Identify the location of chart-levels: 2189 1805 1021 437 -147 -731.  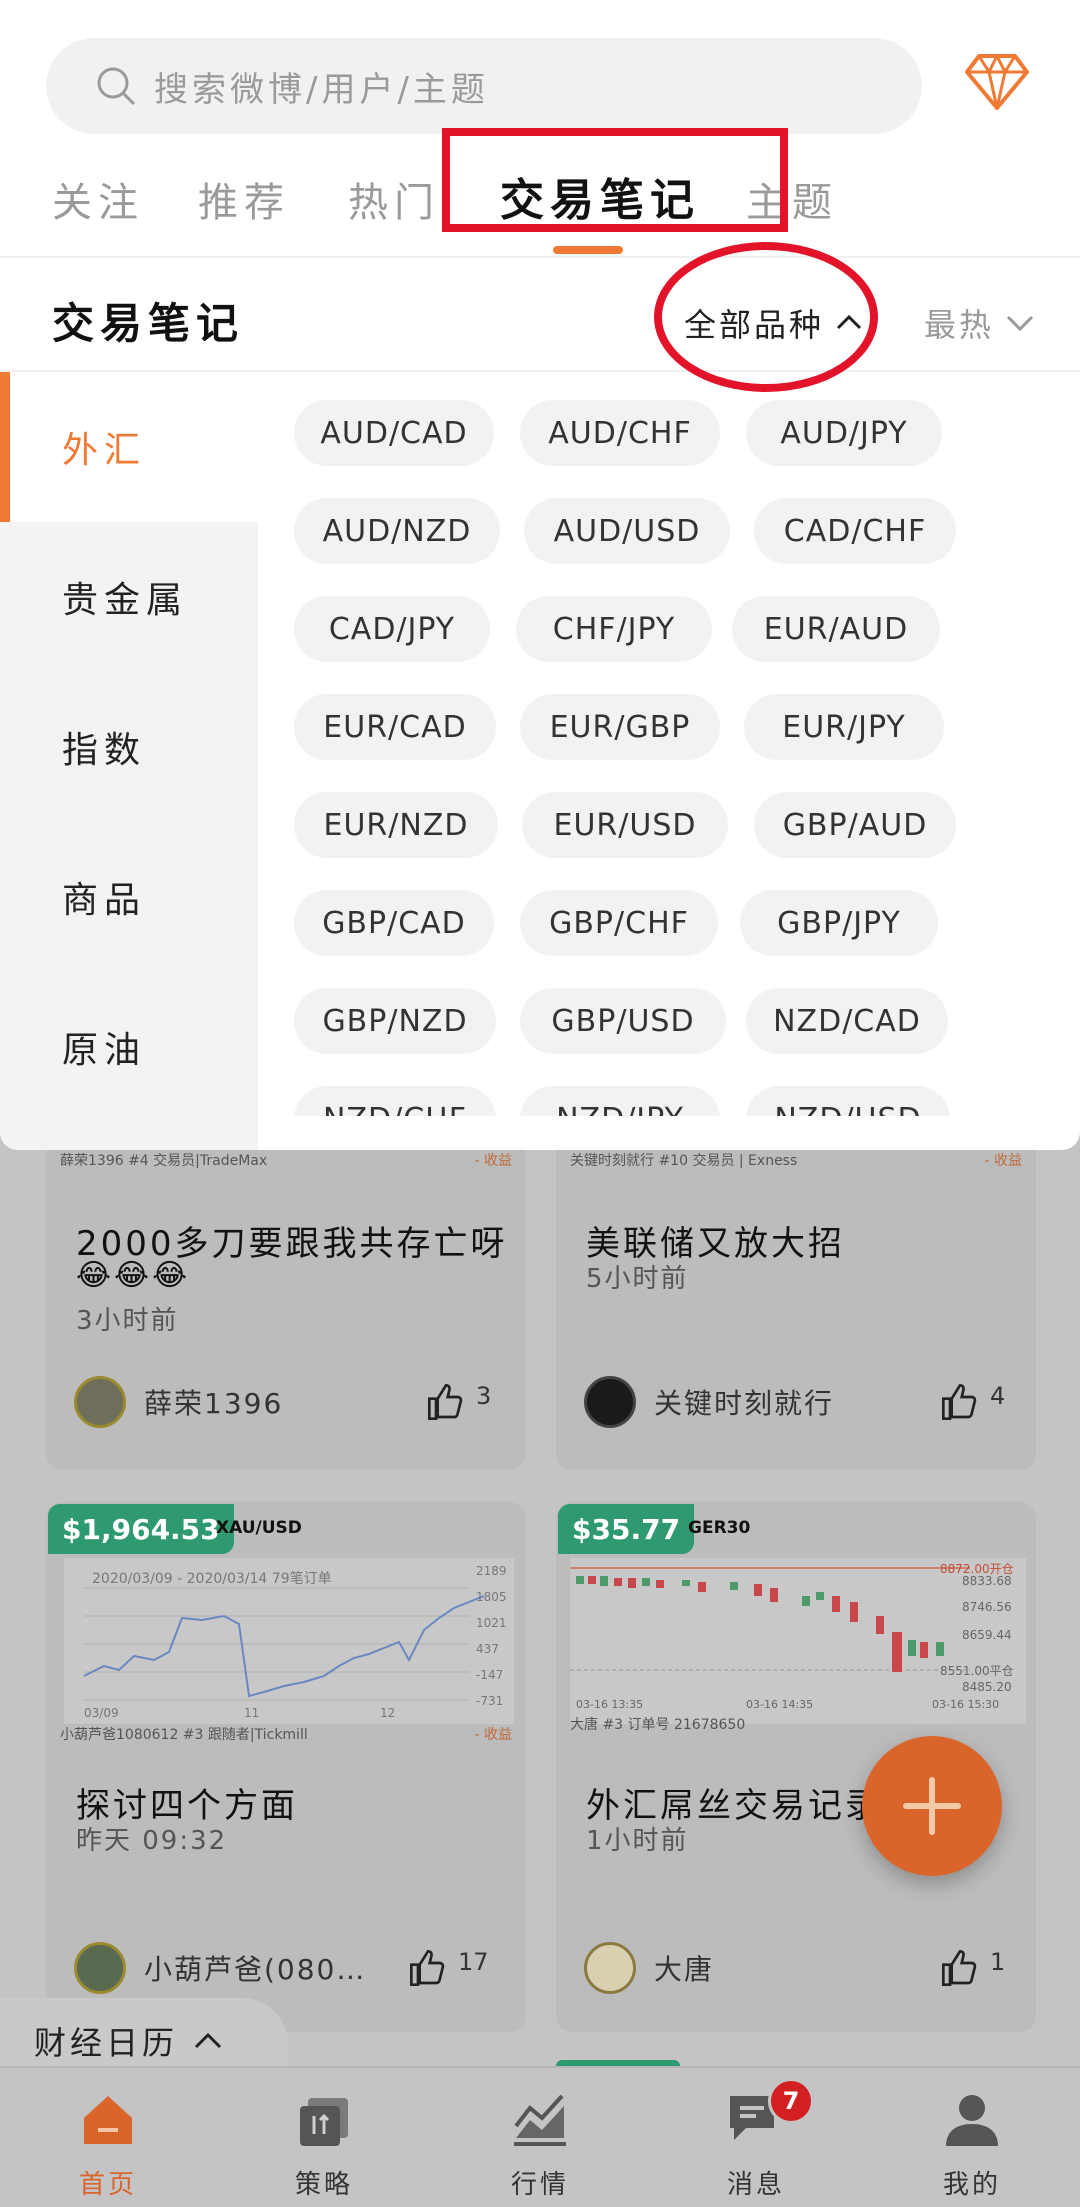
(491, 1636).